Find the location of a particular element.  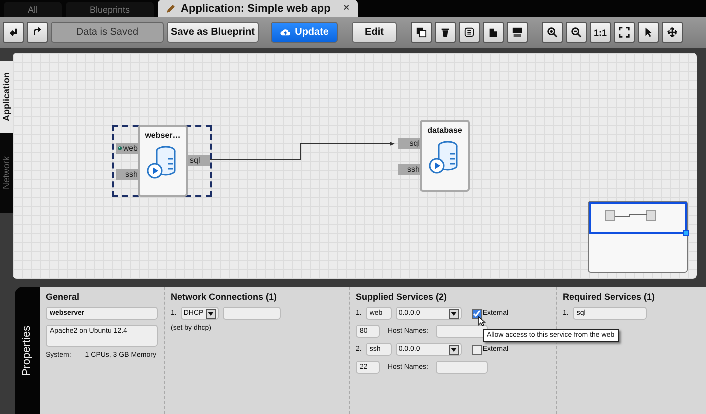

redo-button is located at coordinates (37, 32).